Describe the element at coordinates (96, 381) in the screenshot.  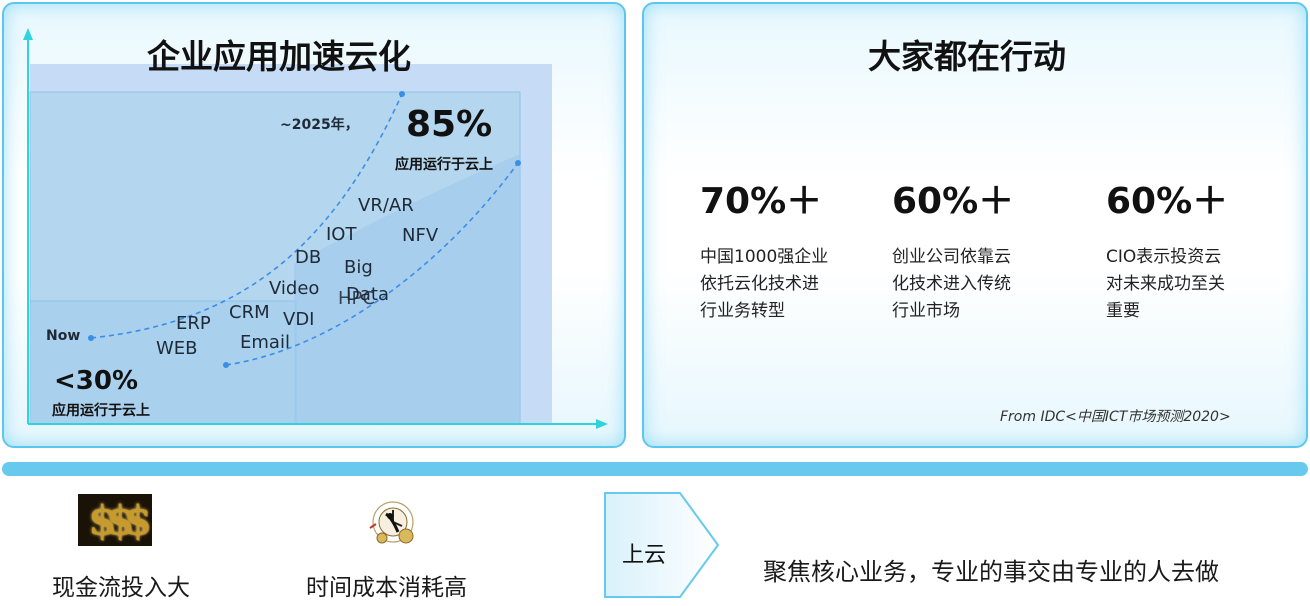
I see `start-value: <30%` at that location.